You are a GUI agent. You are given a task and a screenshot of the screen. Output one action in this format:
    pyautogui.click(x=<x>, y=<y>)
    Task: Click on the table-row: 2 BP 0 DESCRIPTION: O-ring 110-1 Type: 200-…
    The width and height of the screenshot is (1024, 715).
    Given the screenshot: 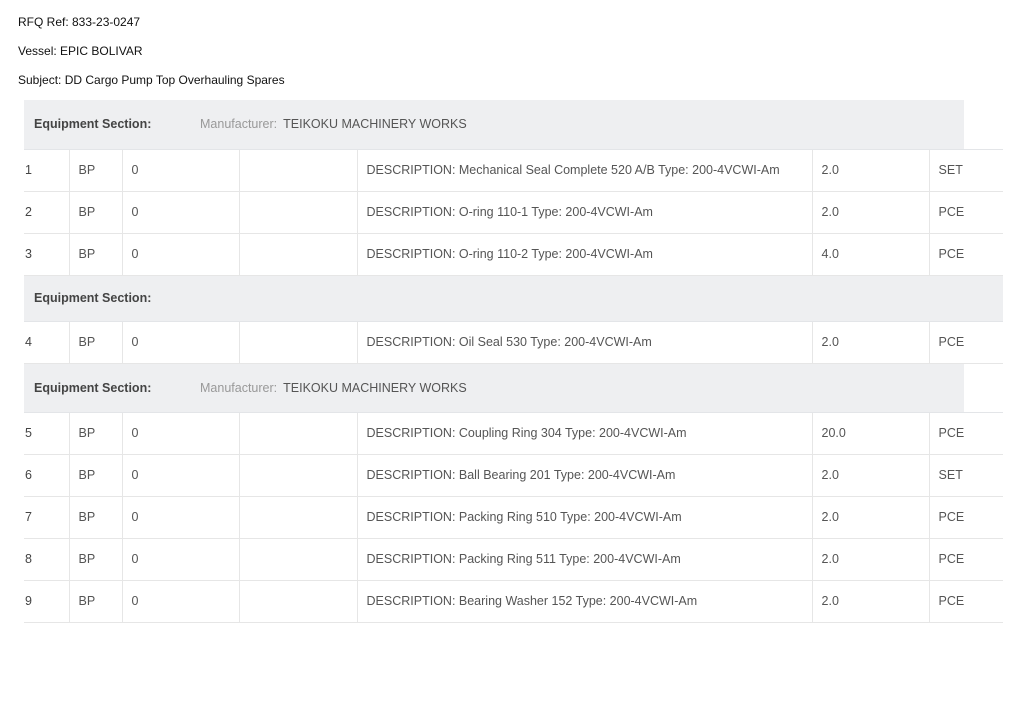 What is the action you would take?
    pyautogui.click(x=514, y=212)
    